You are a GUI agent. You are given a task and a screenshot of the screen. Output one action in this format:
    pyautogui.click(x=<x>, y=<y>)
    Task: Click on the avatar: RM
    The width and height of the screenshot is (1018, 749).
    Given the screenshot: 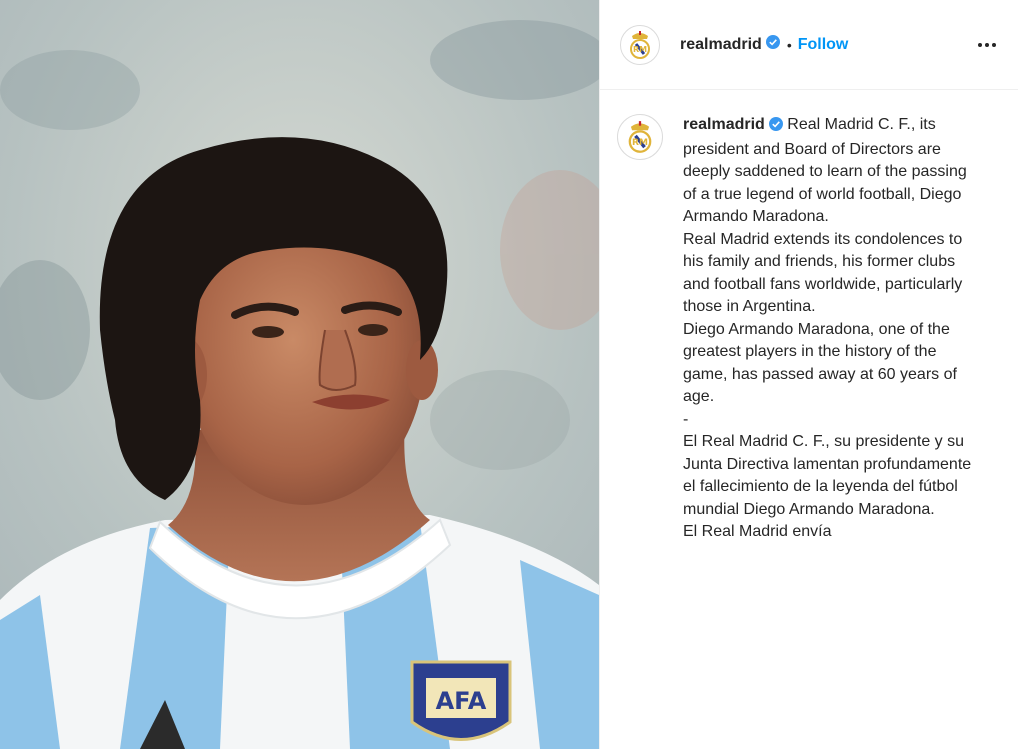 What is the action you would take?
    pyautogui.click(x=640, y=44)
    